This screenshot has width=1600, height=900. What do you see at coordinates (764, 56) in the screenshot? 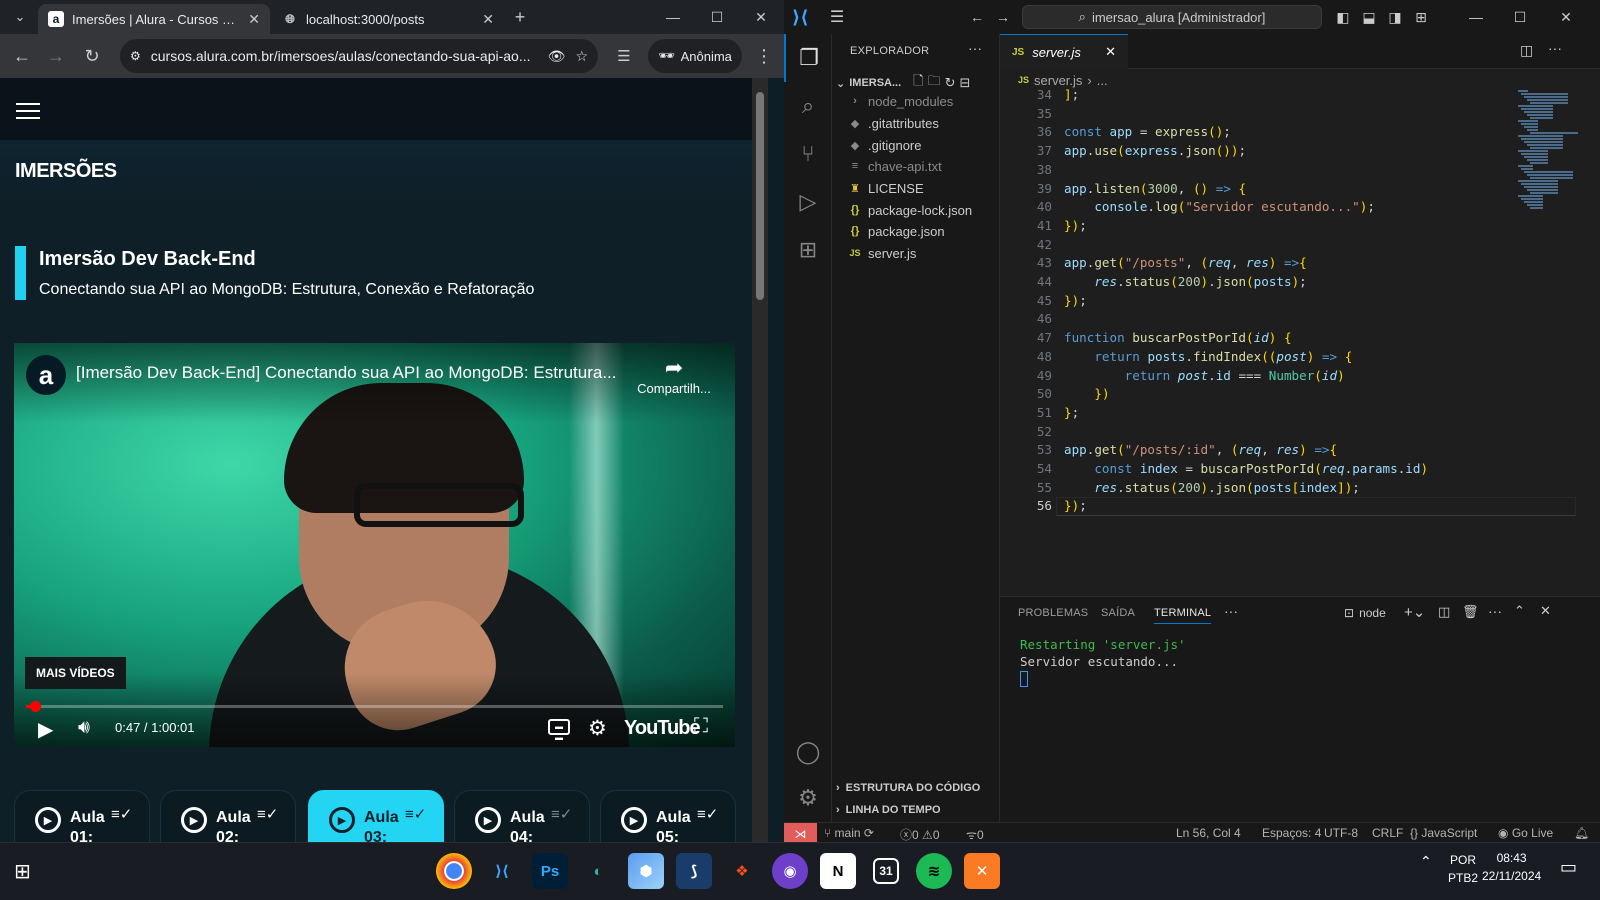
I see `chrome-menu-button: ⋮` at bounding box center [764, 56].